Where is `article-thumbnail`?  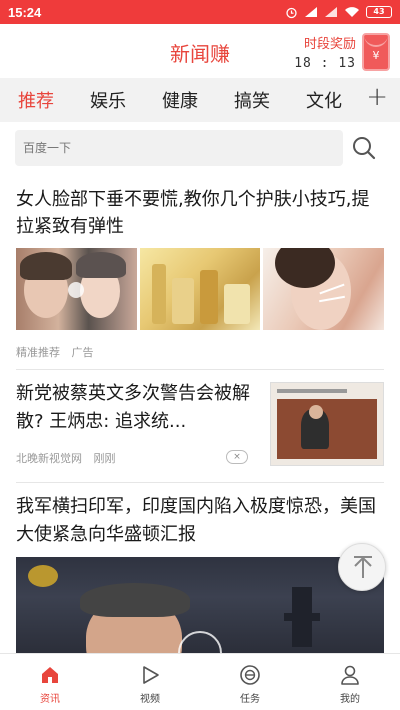 article-thumbnail is located at coordinates (327, 424).